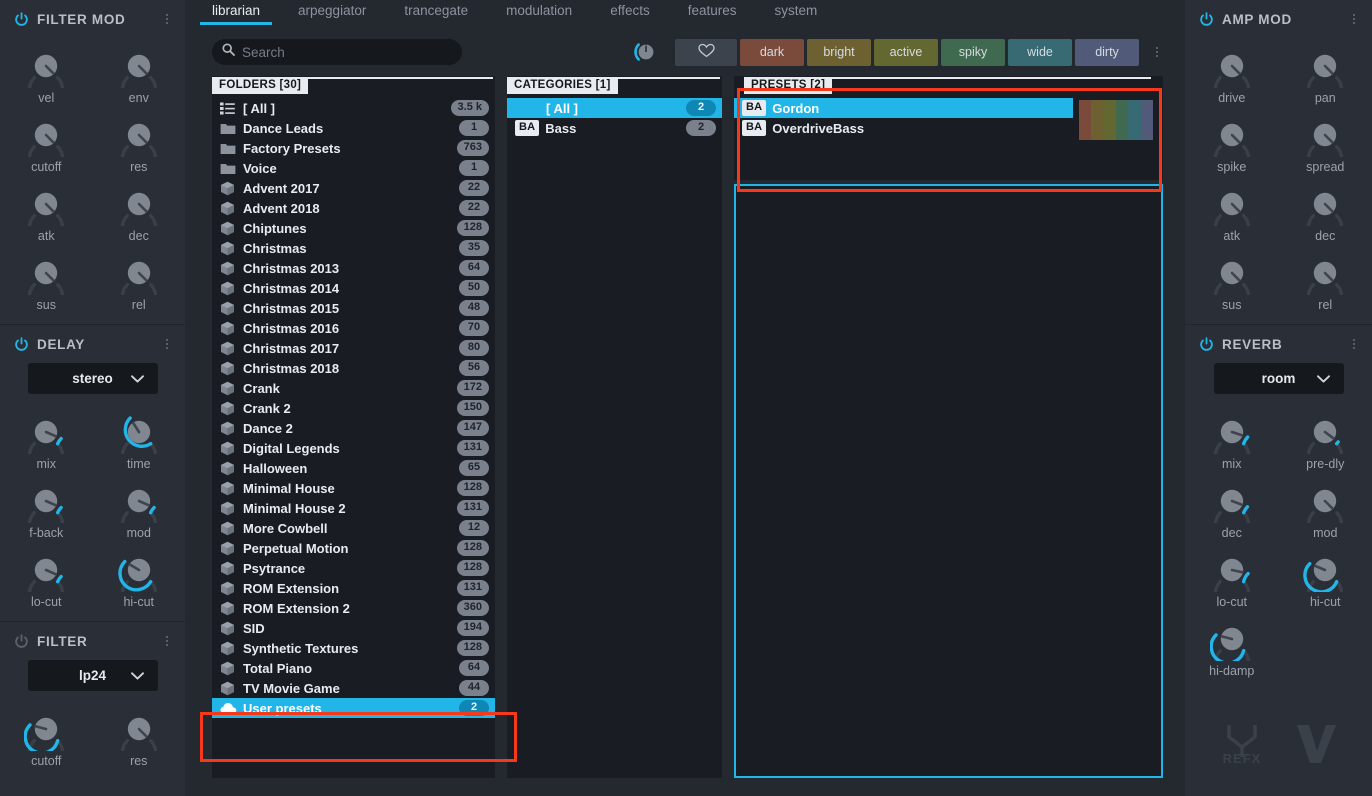 The width and height of the screenshot is (1372, 796). Describe the element at coordinates (353, 308) in the screenshot. I see `list-item: Christmas 2015 48` at that location.